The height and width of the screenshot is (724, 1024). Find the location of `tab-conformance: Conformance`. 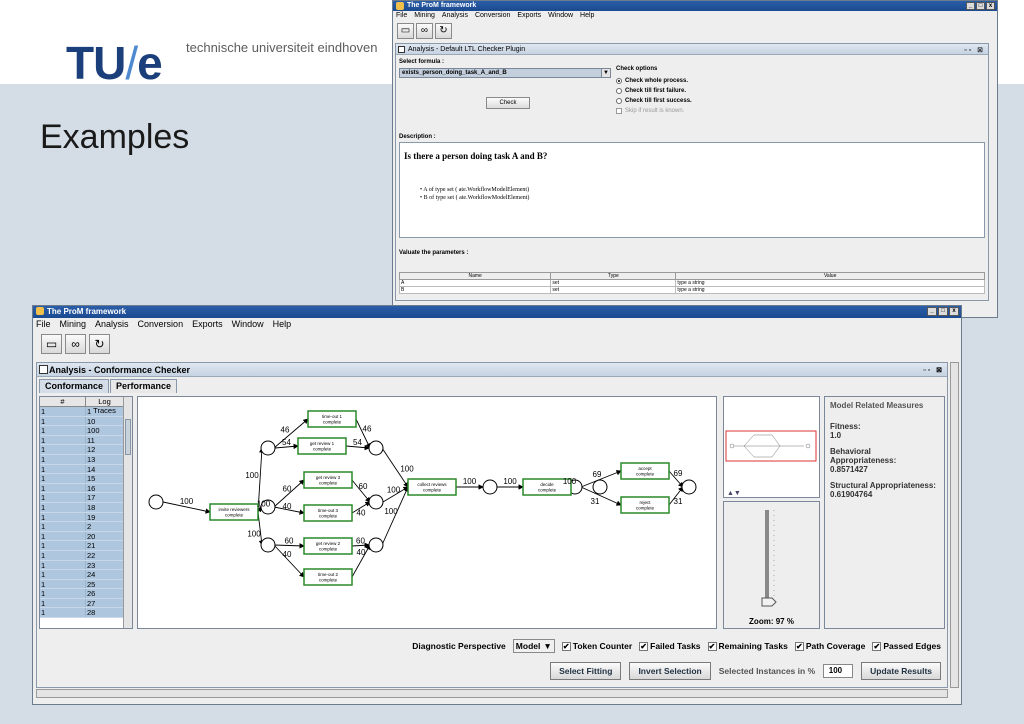

tab-conformance: Conformance is located at coordinates (74, 386).